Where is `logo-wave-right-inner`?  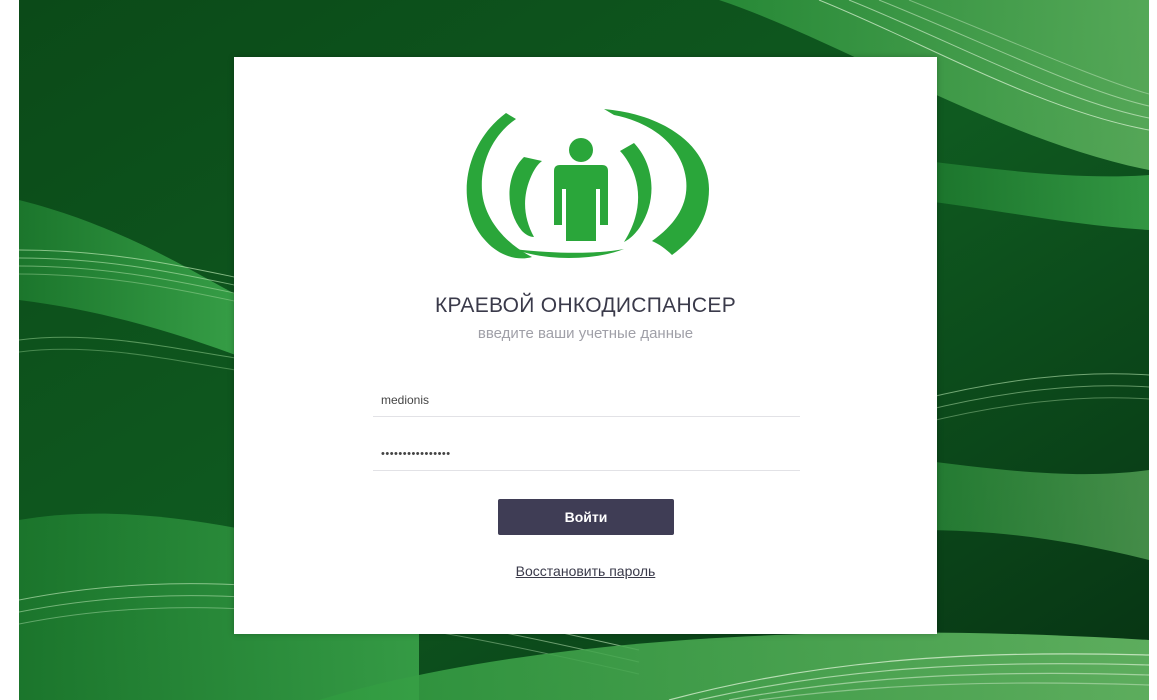 logo-wave-right-inner is located at coordinates (636, 192).